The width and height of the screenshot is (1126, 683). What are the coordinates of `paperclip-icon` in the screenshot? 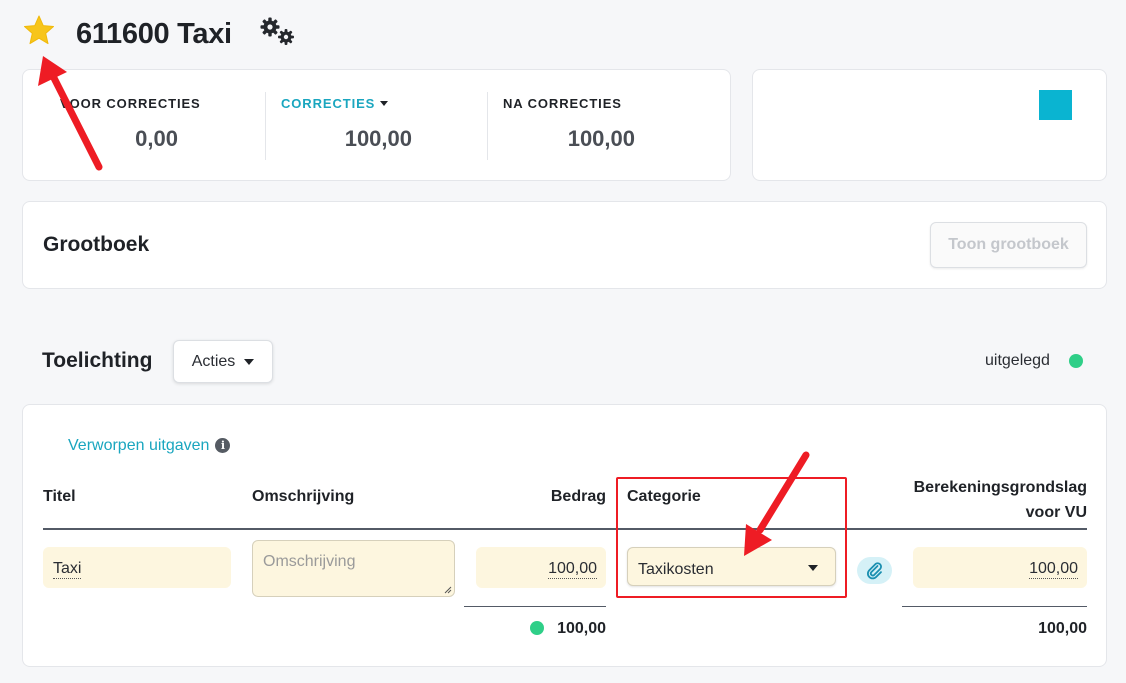 It's located at (874, 571).